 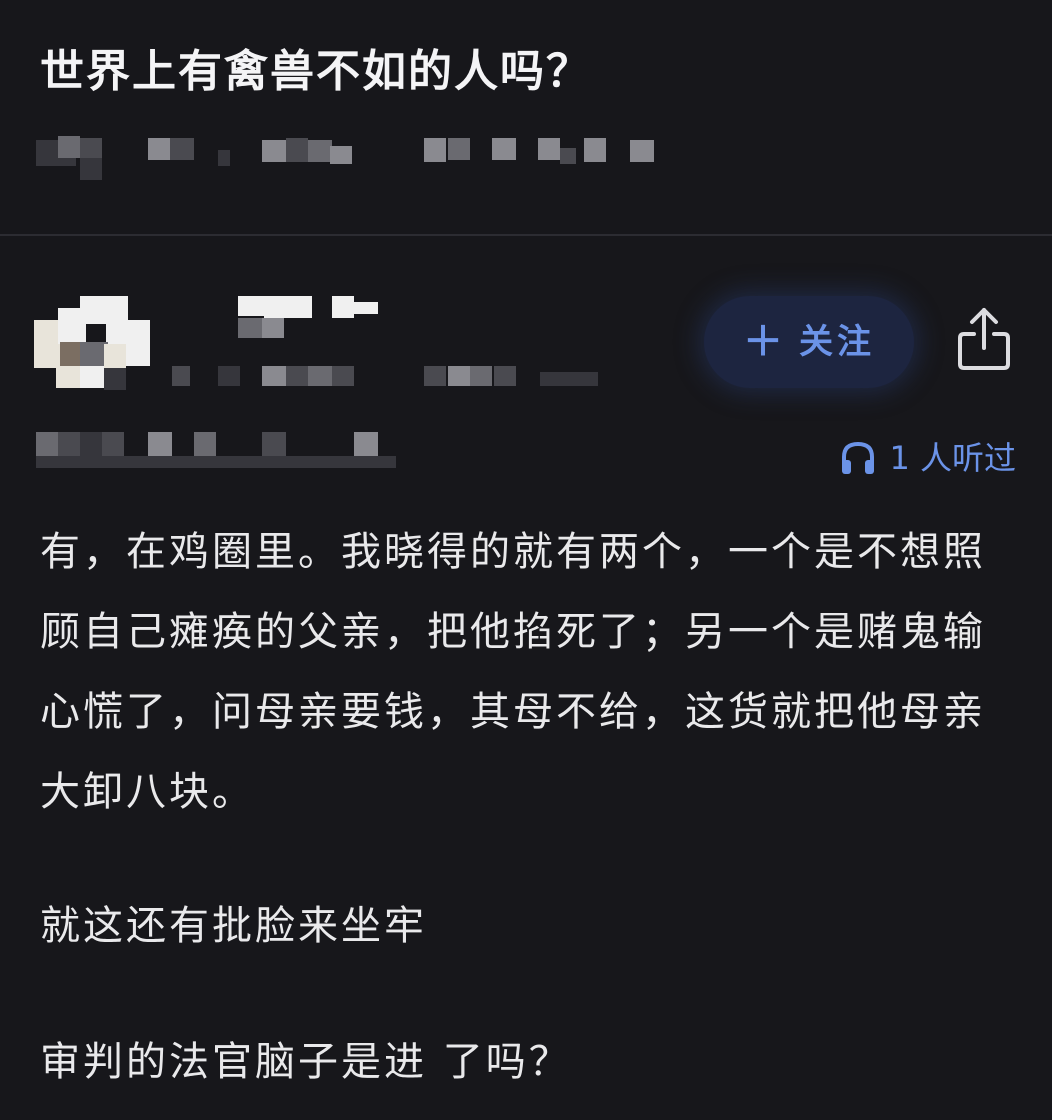 I want to click on answer-paragraph: 审判的法官脑子是进 了吗？, so click(x=306, y=1062).